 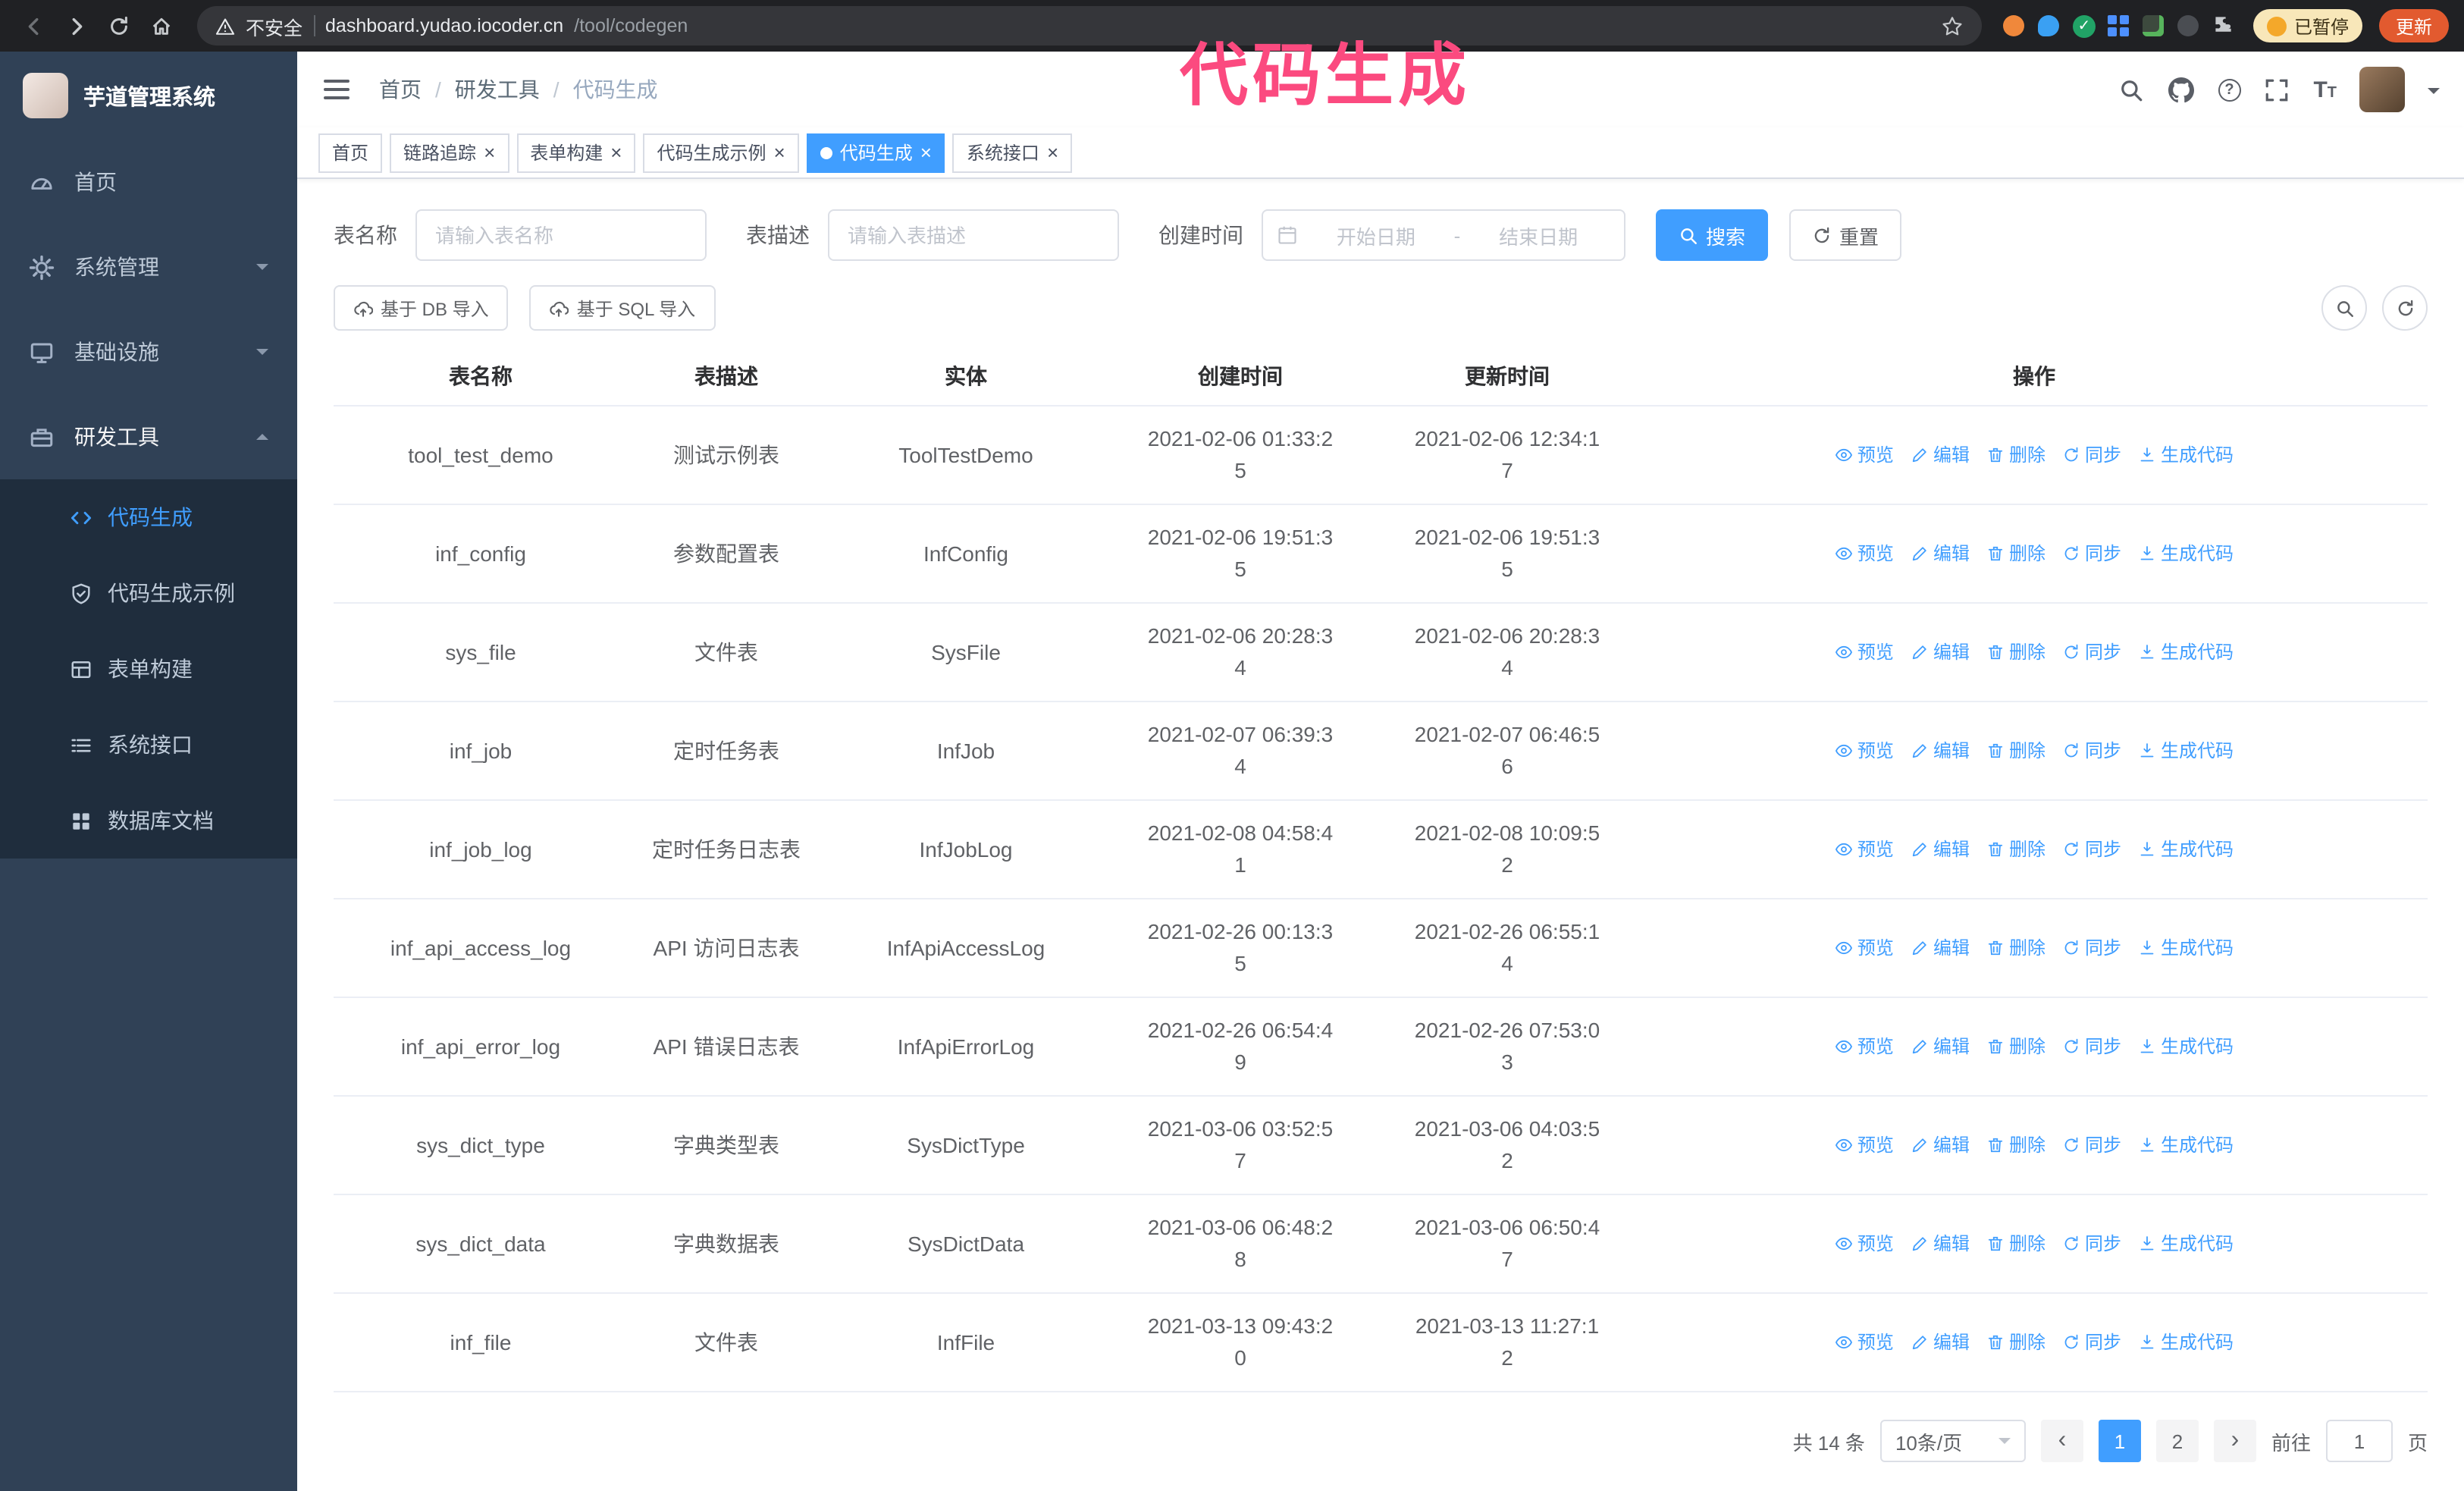 What do you see at coordinates (2181, 89) in the screenshot?
I see `github-icon` at bounding box center [2181, 89].